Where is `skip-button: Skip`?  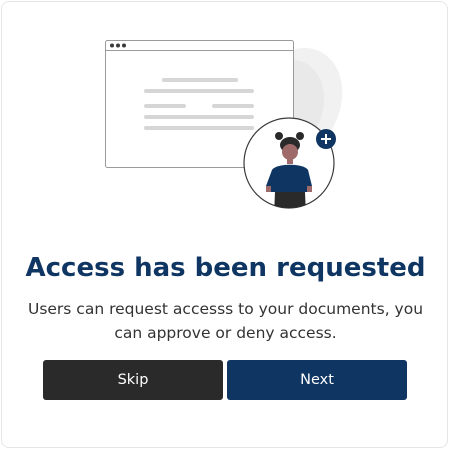
skip-button: Skip is located at coordinates (133, 380).